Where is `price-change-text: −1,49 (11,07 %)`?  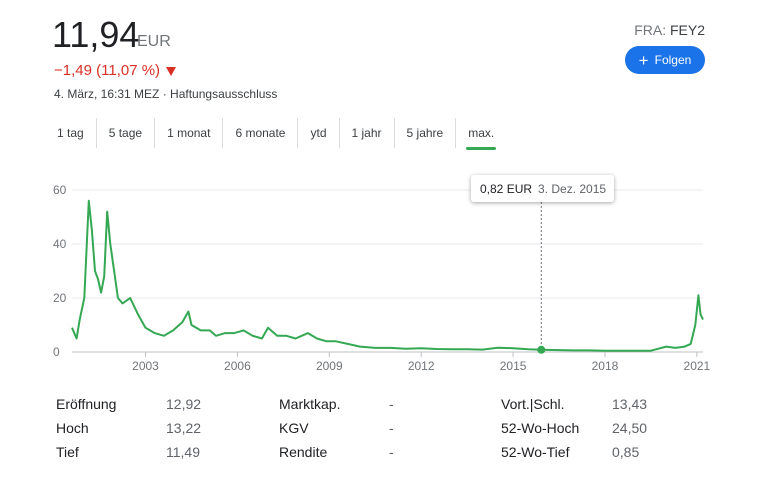 price-change-text: −1,49 (11,07 %) is located at coordinates (107, 70).